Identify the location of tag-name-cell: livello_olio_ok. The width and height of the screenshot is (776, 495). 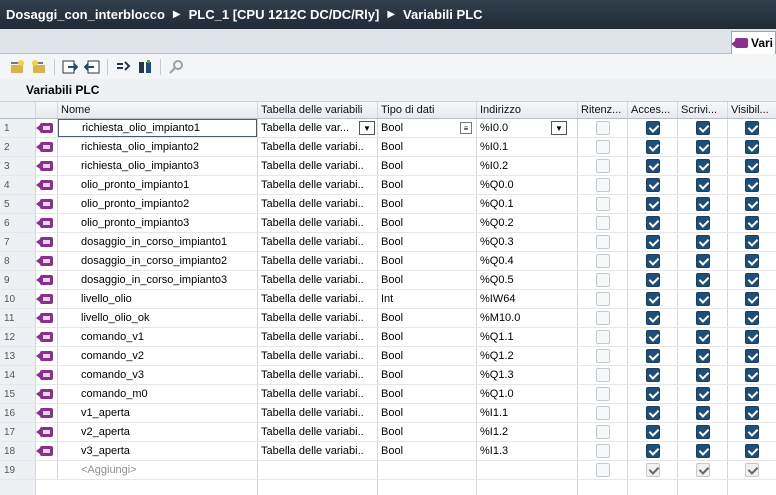
(158, 318).